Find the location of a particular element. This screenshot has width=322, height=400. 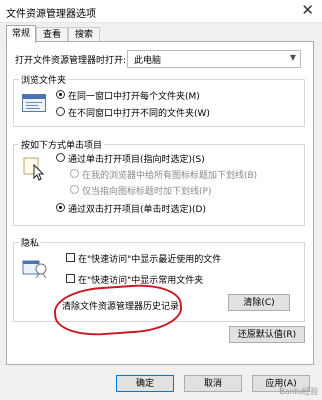

single-click-label: 通过单击打开项目(指向时选定)(S) is located at coordinates (136, 160).